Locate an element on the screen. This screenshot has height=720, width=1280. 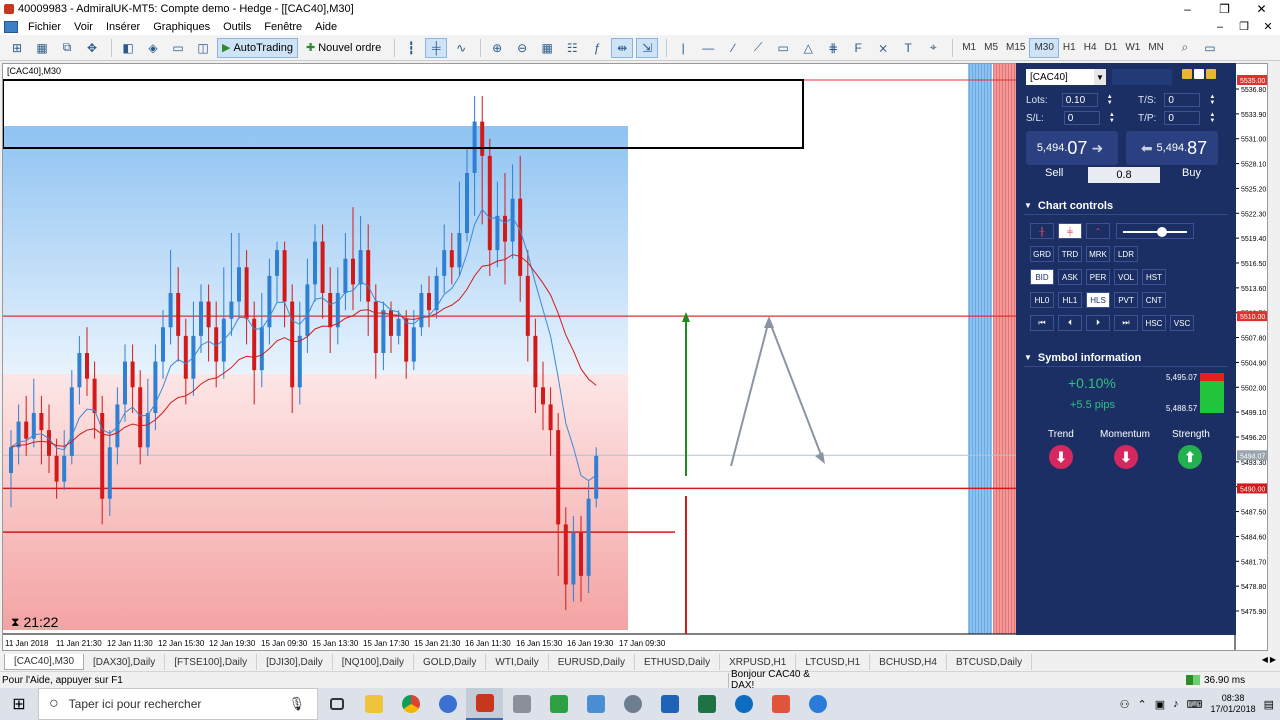
cursor-icon: | is located at coordinates (683, 48).